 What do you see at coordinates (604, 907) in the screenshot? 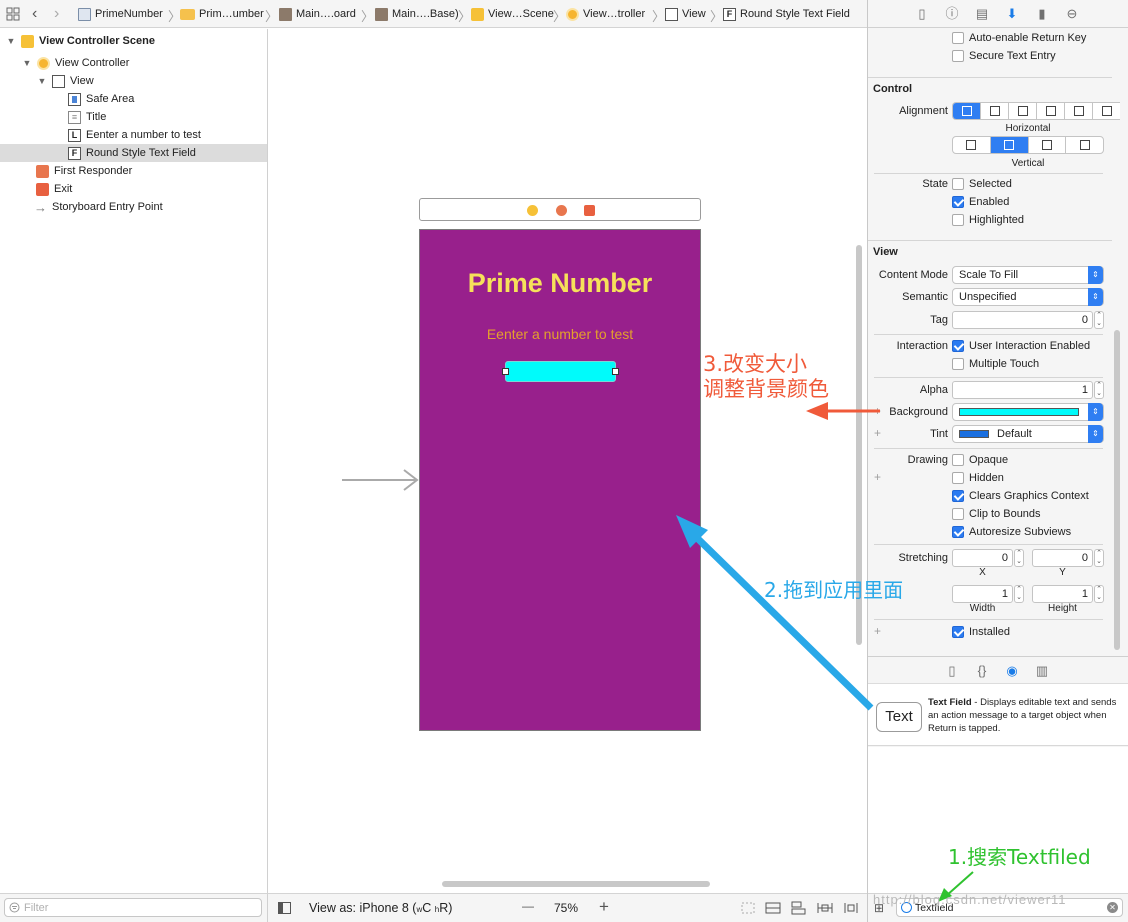
I see `zoom-in-button: +` at bounding box center [604, 907].